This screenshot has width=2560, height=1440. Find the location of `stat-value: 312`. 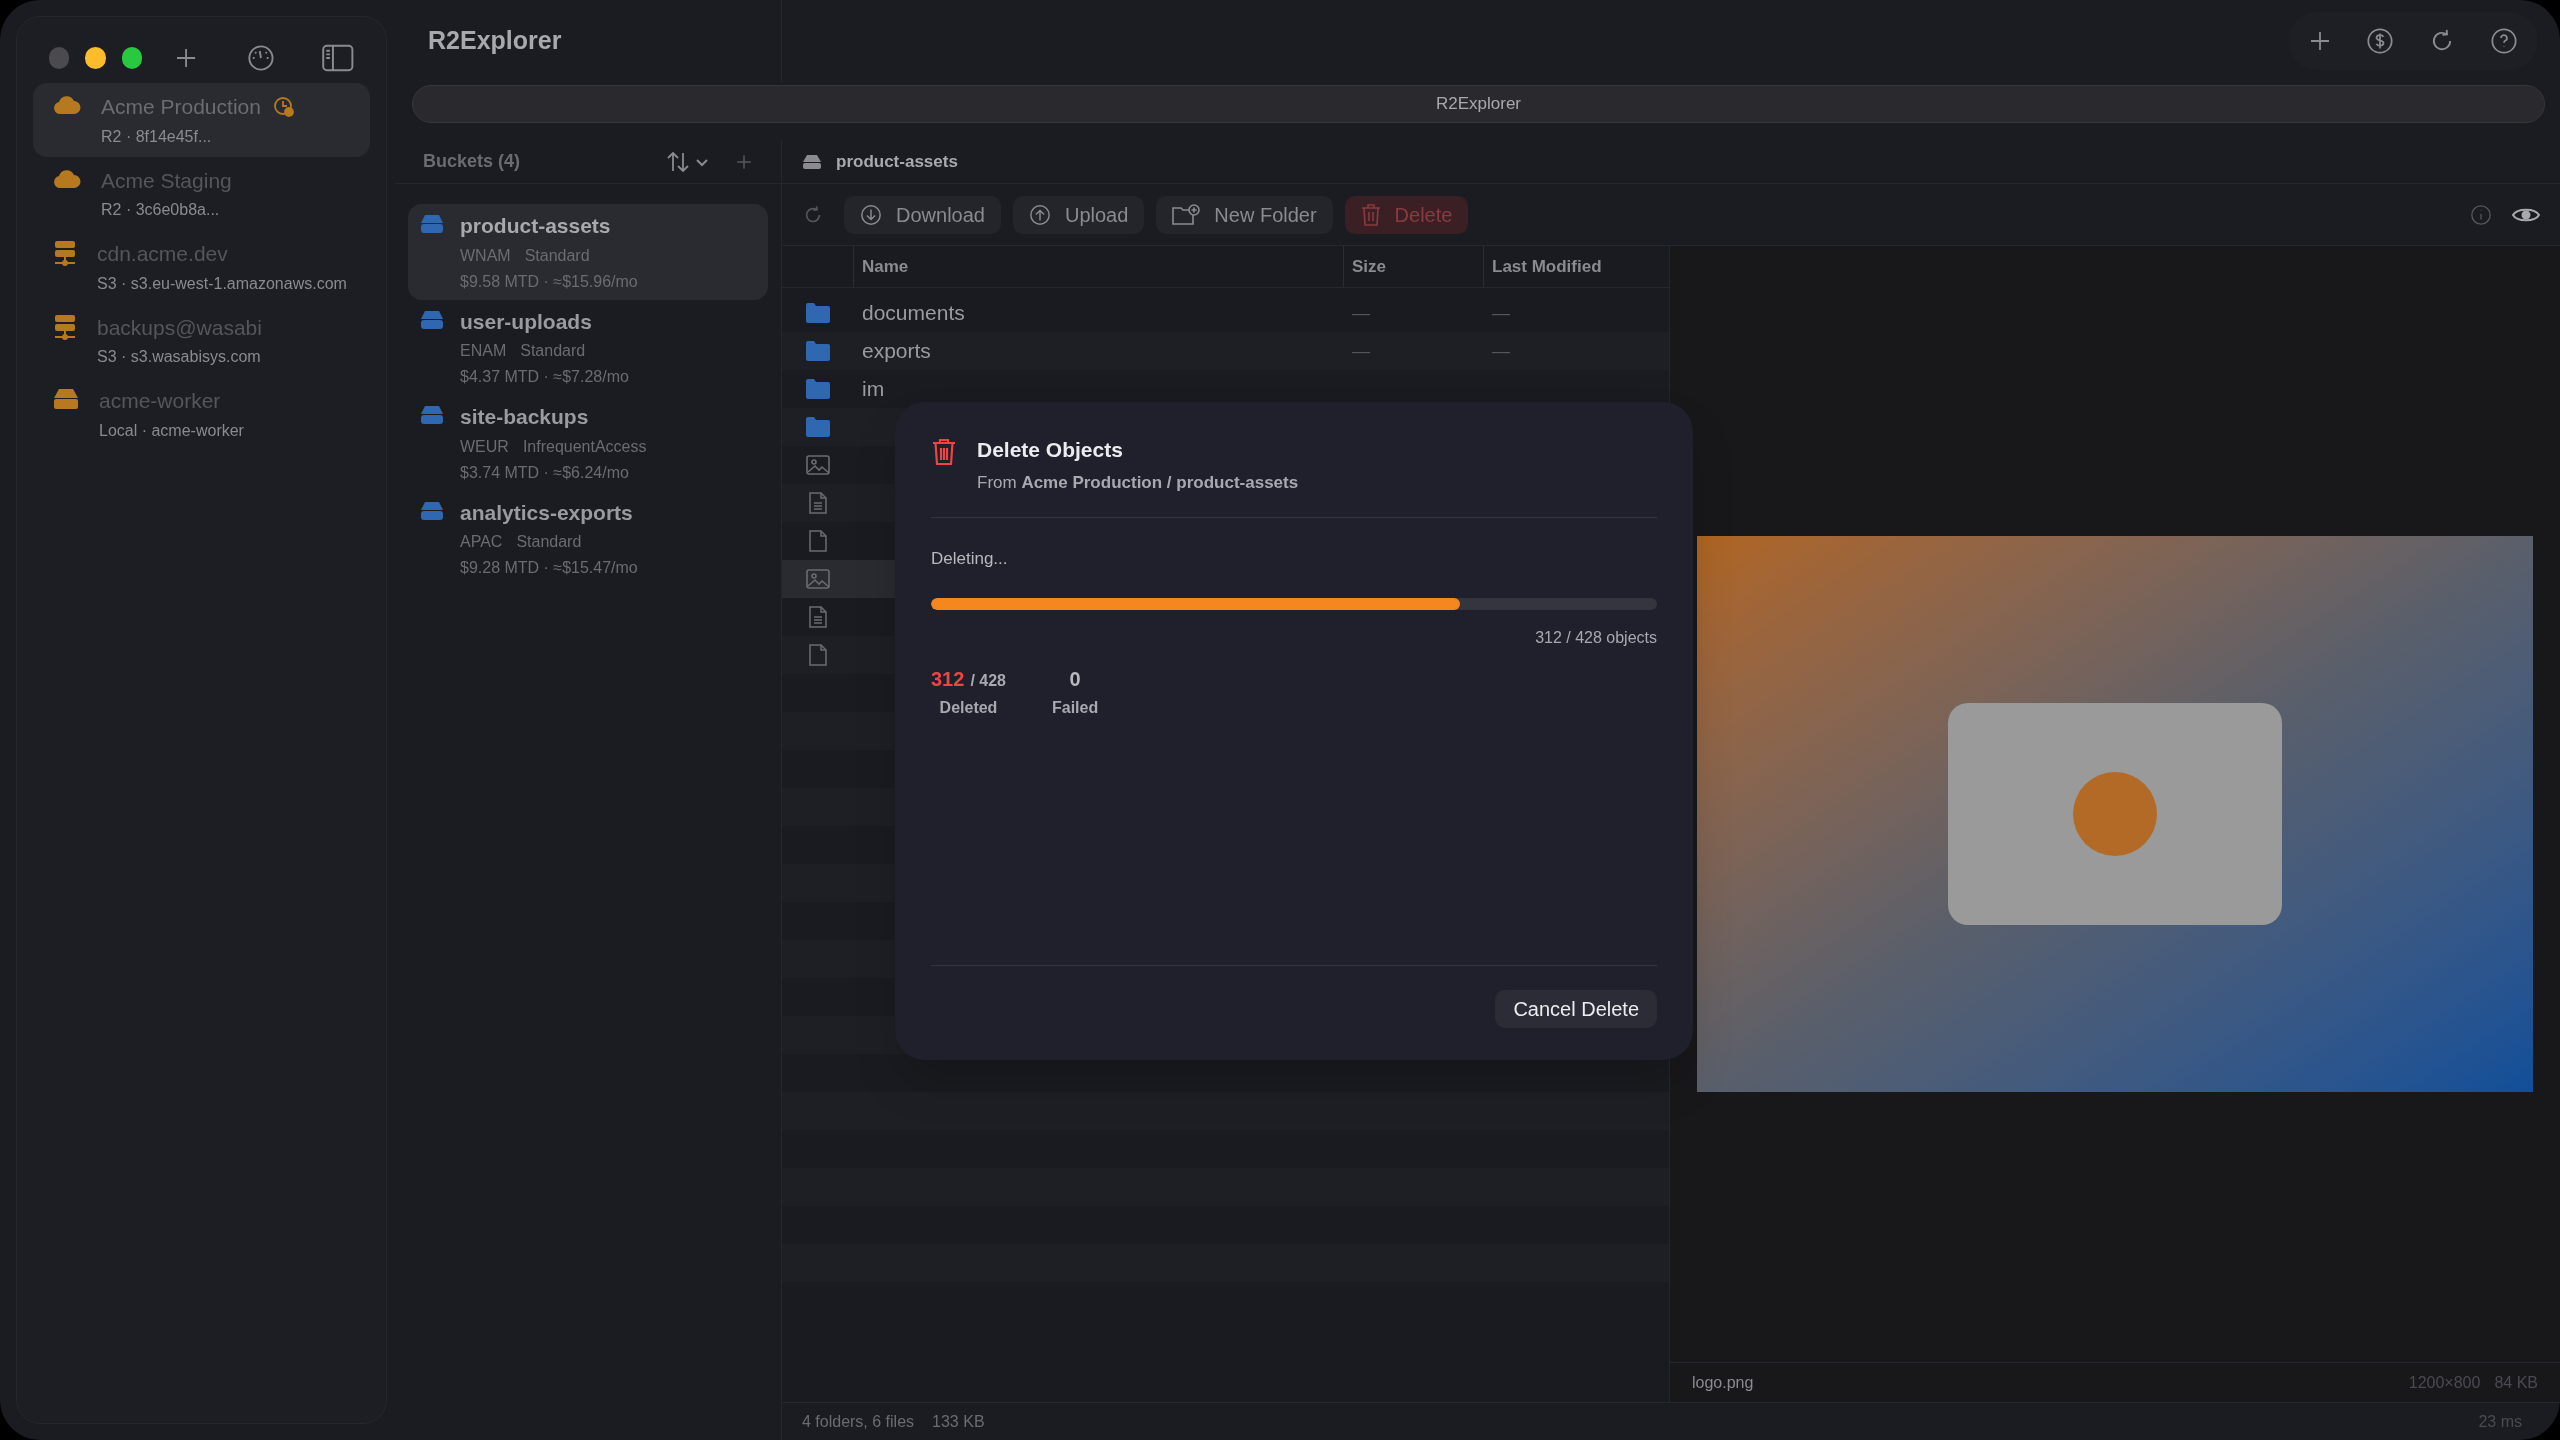

stat-value: 312 is located at coordinates (948, 679).